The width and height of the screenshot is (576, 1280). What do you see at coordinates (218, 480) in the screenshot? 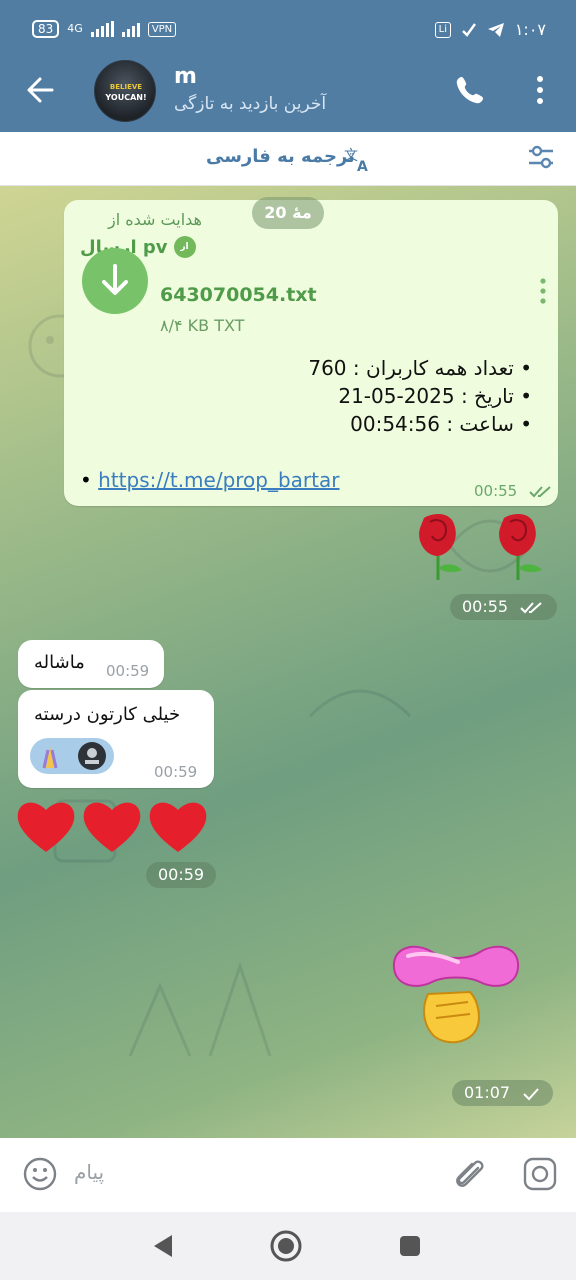
I see `channel-link: https://t.me/prop_bartar` at bounding box center [218, 480].